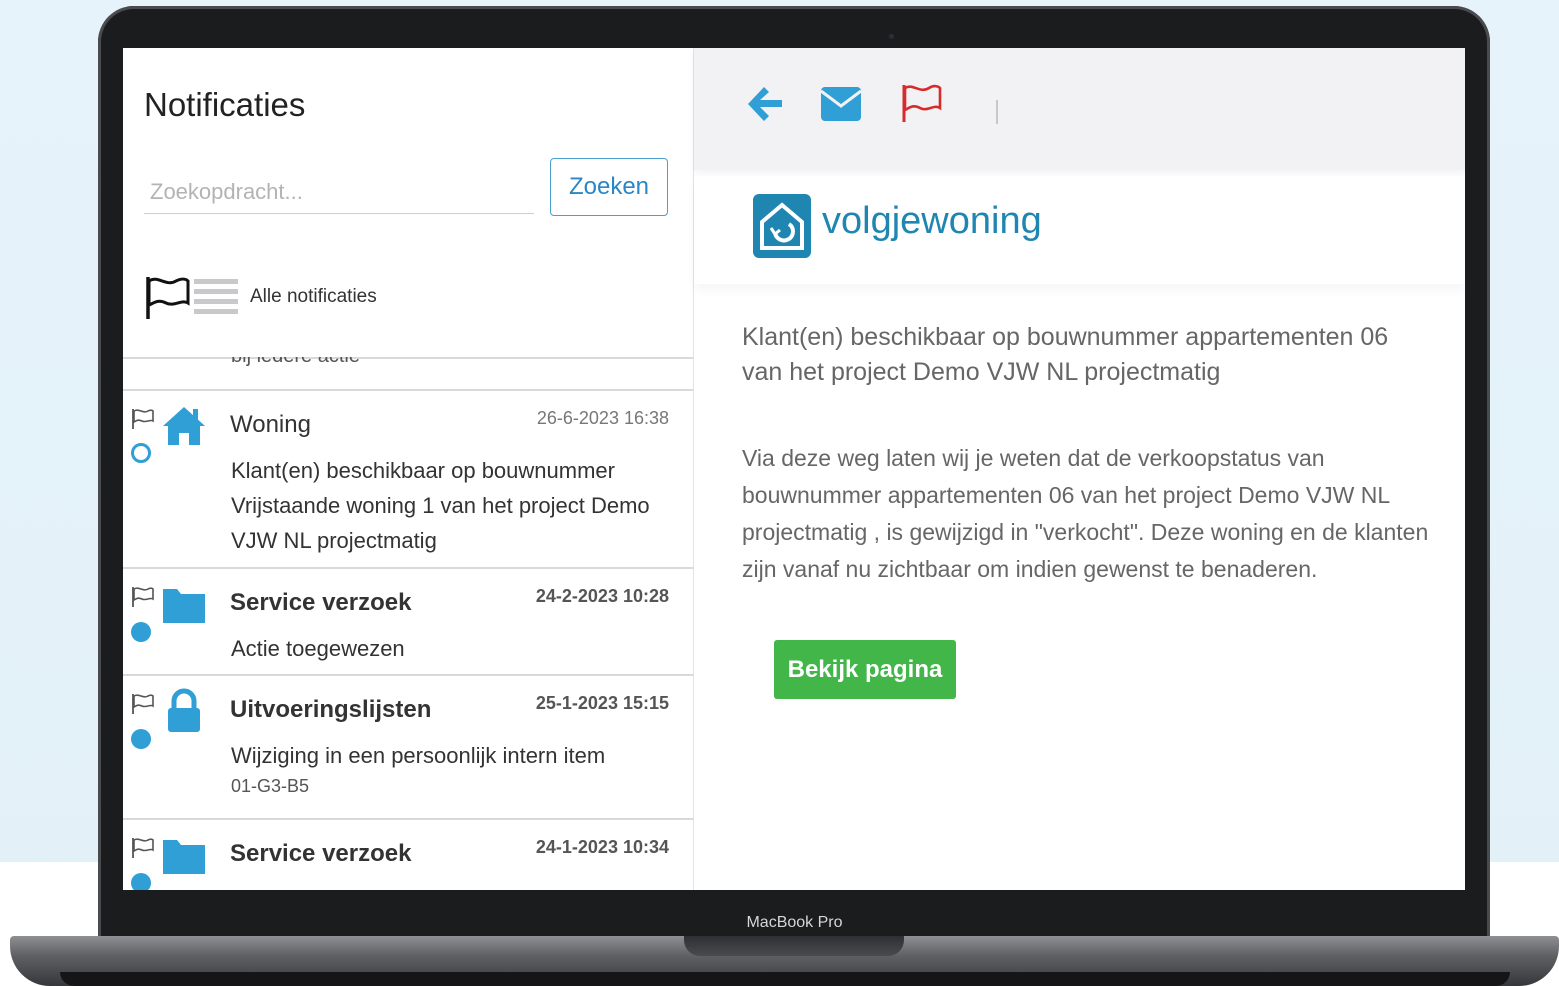  I want to click on laptop-notch, so click(794, 946).